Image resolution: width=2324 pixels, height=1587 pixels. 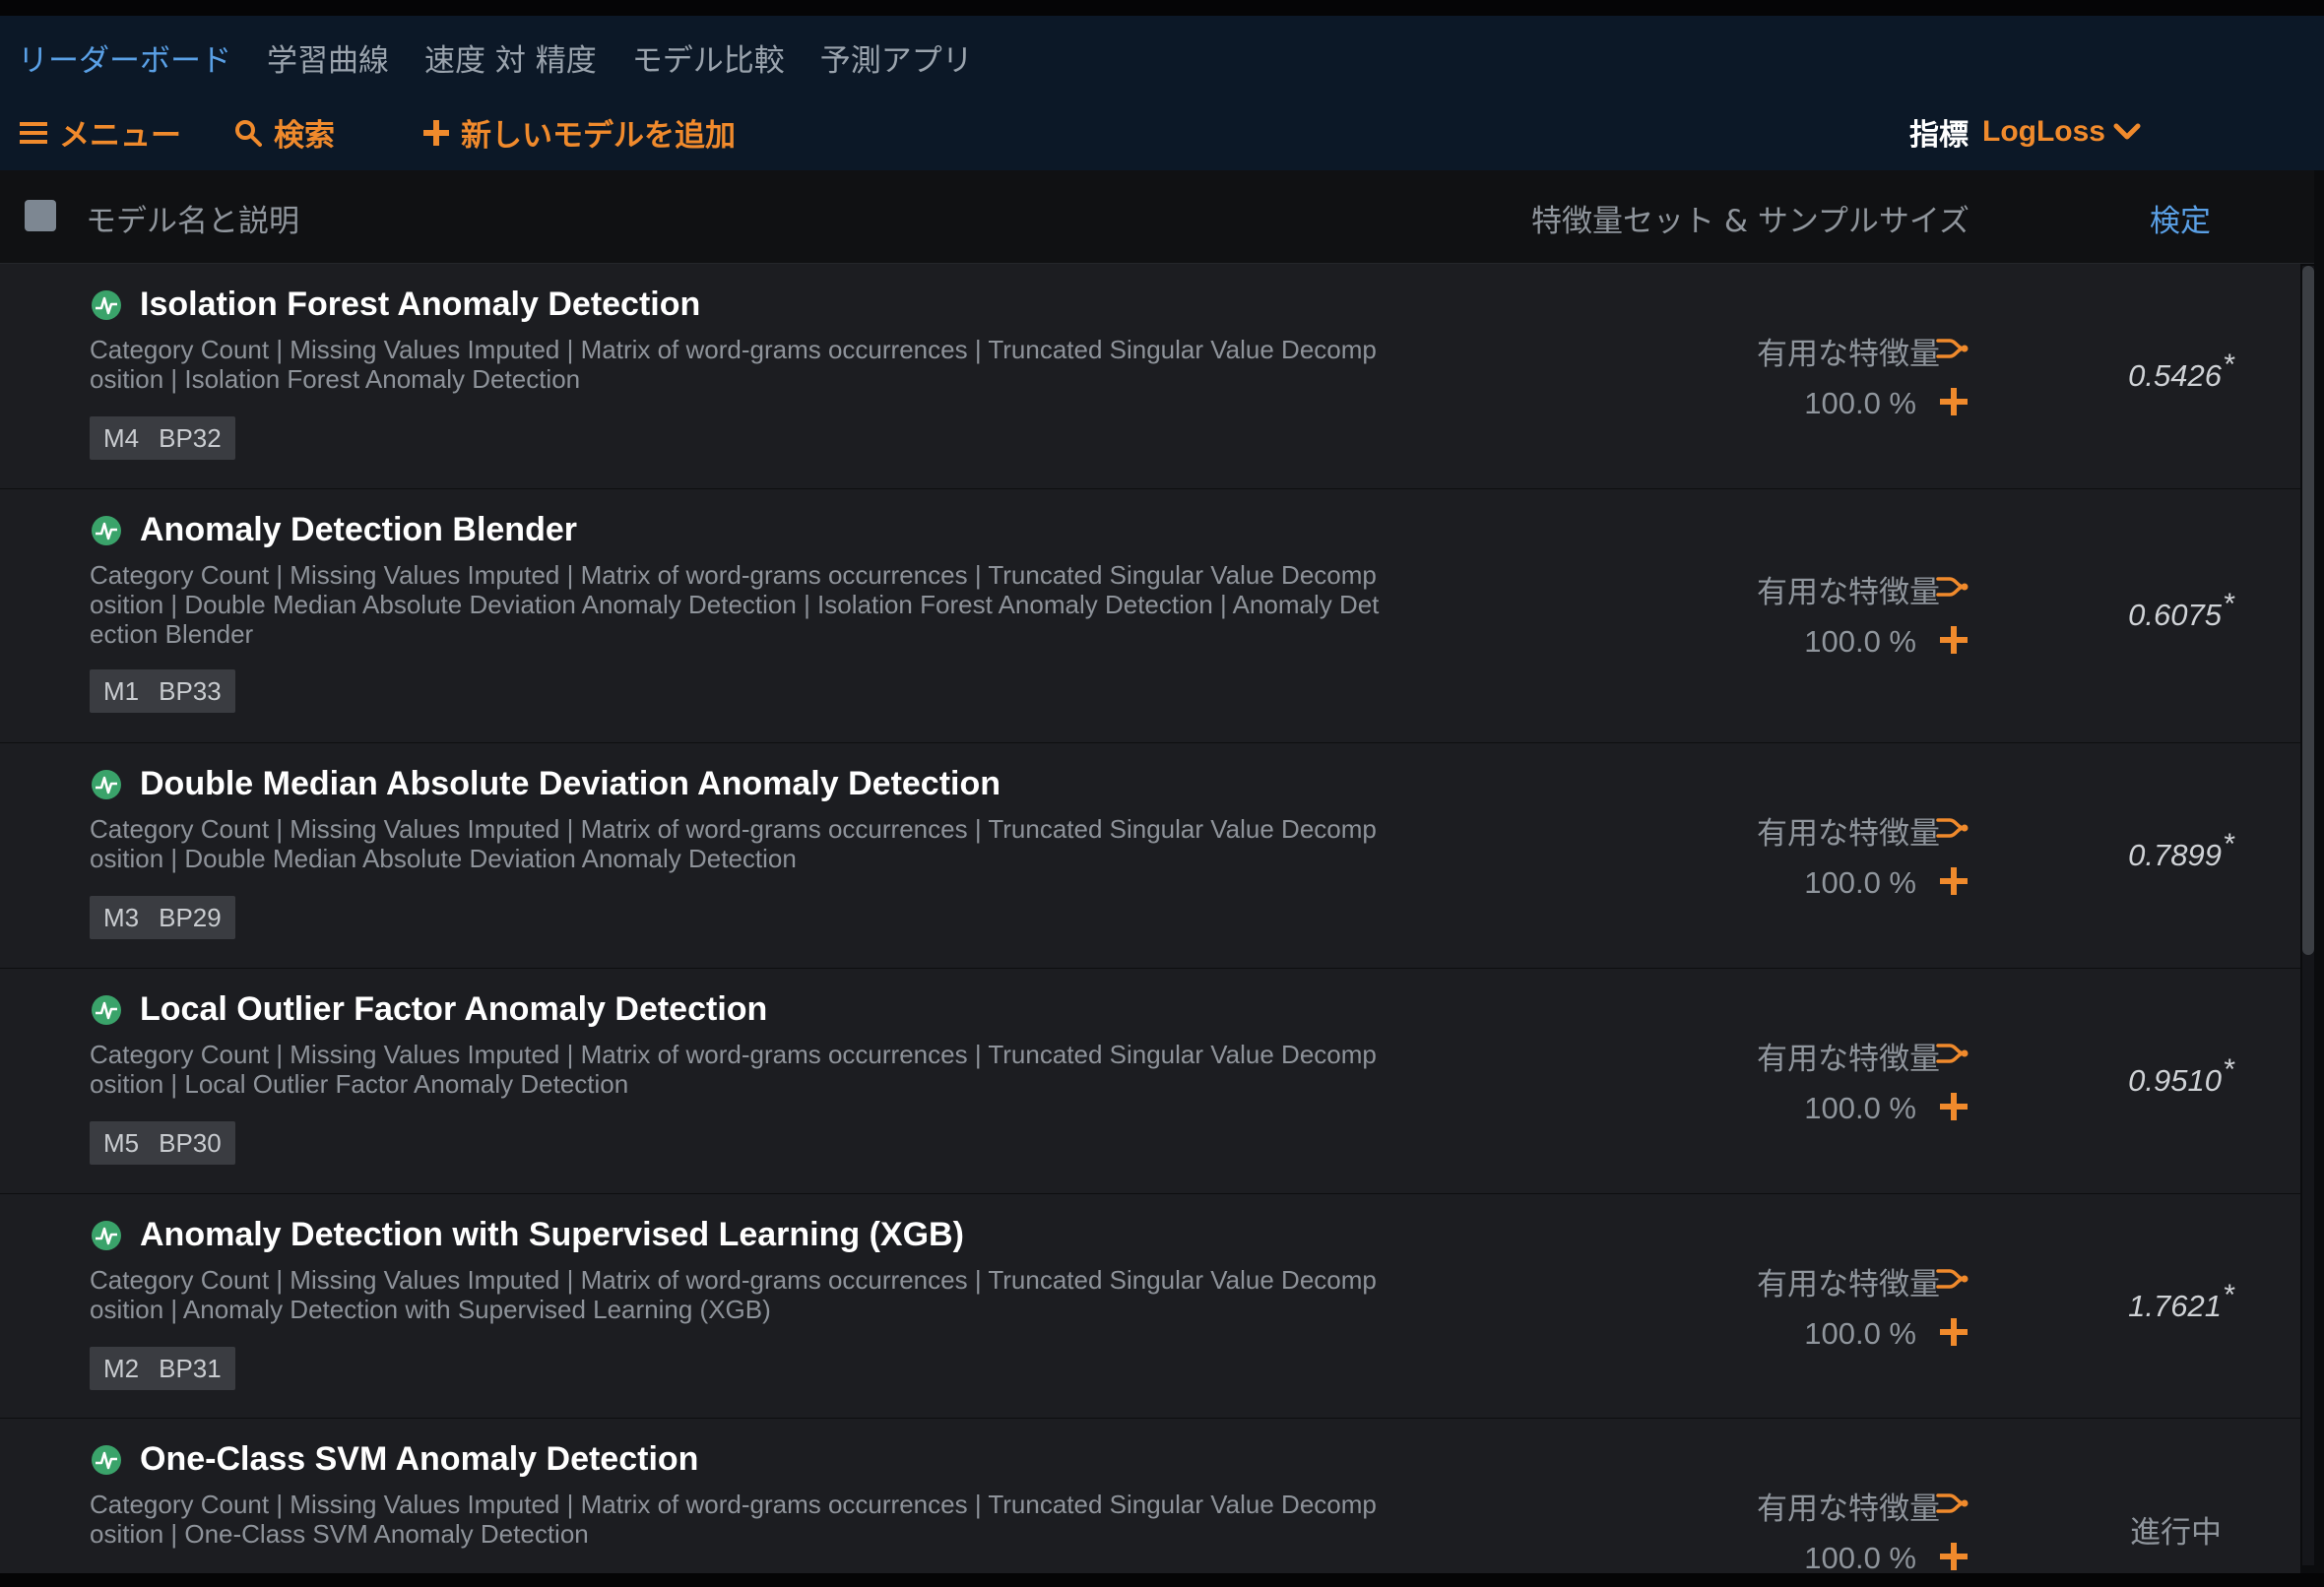 I want to click on model-title: Local Outlier Factor Anomaly Detection, so click(x=454, y=1009).